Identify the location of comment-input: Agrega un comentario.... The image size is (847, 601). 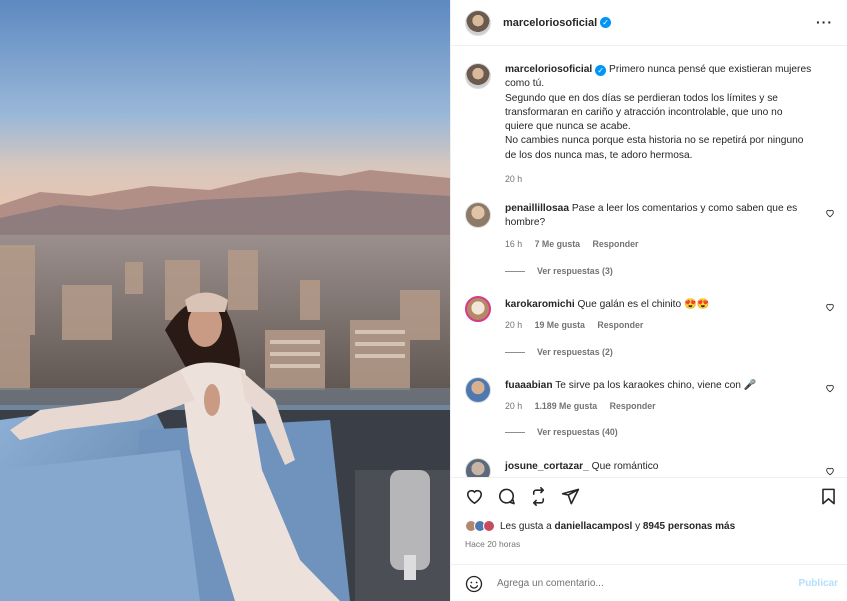
(550, 583).